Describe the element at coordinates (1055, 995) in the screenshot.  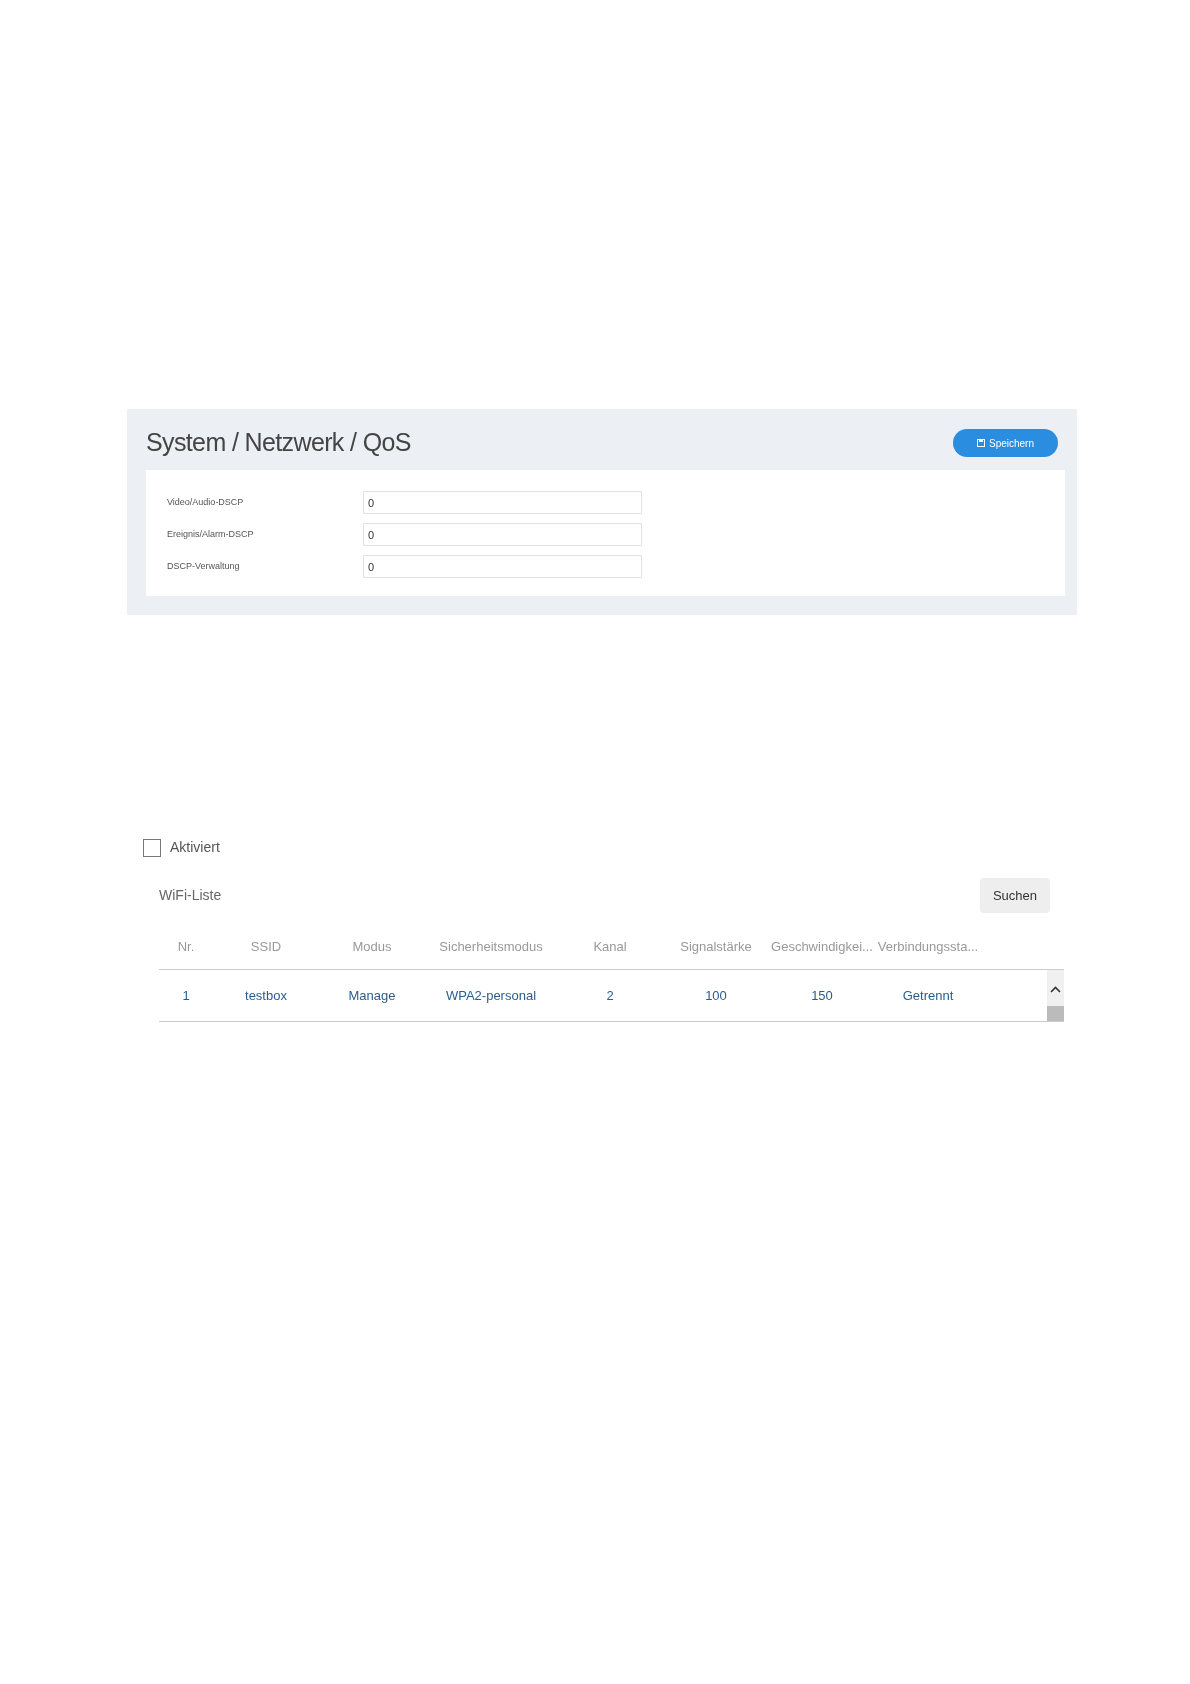
I see `scrollbar` at that location.